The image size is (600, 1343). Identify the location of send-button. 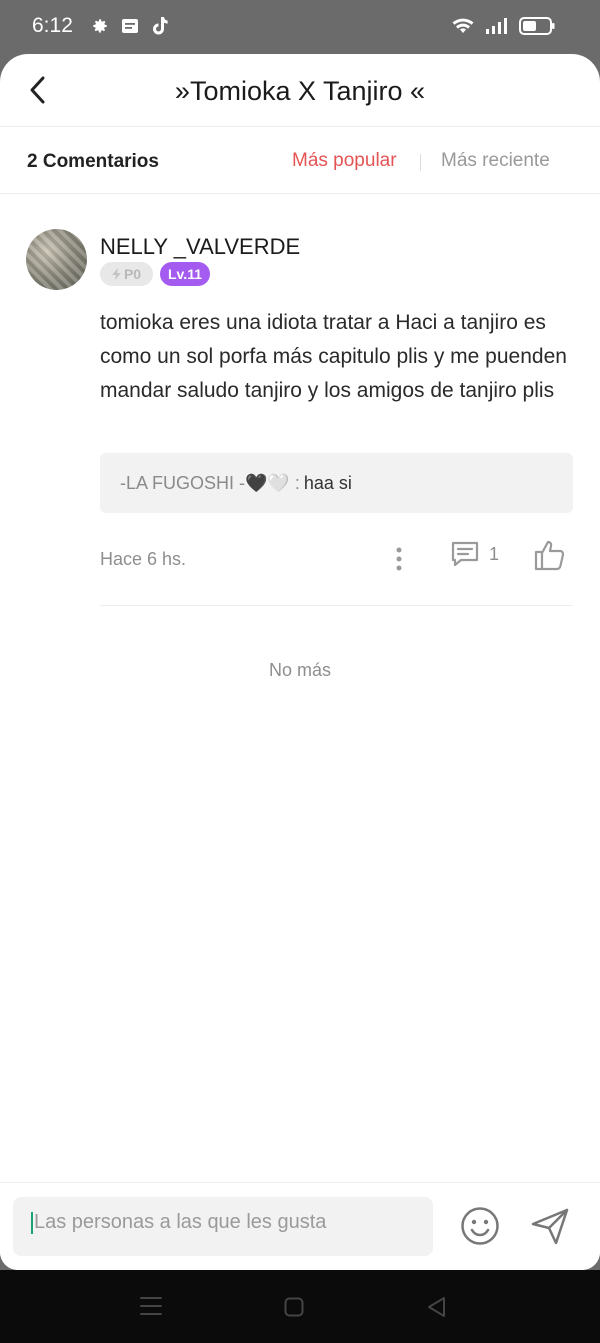
(550, 1226).